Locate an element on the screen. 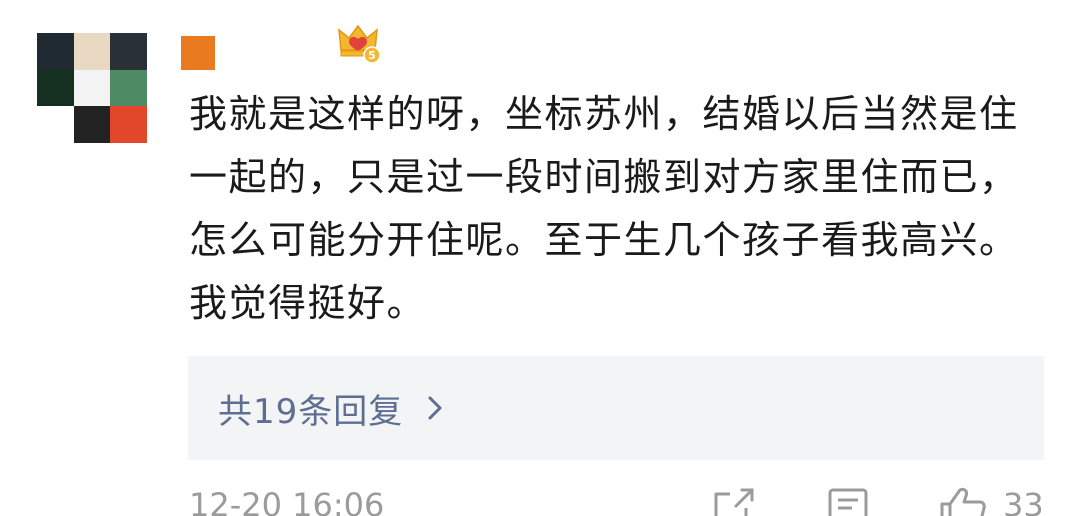 This screenshot has width=1080, height=516. crown-badge-number: 5 is located at coordinates (372, 55).